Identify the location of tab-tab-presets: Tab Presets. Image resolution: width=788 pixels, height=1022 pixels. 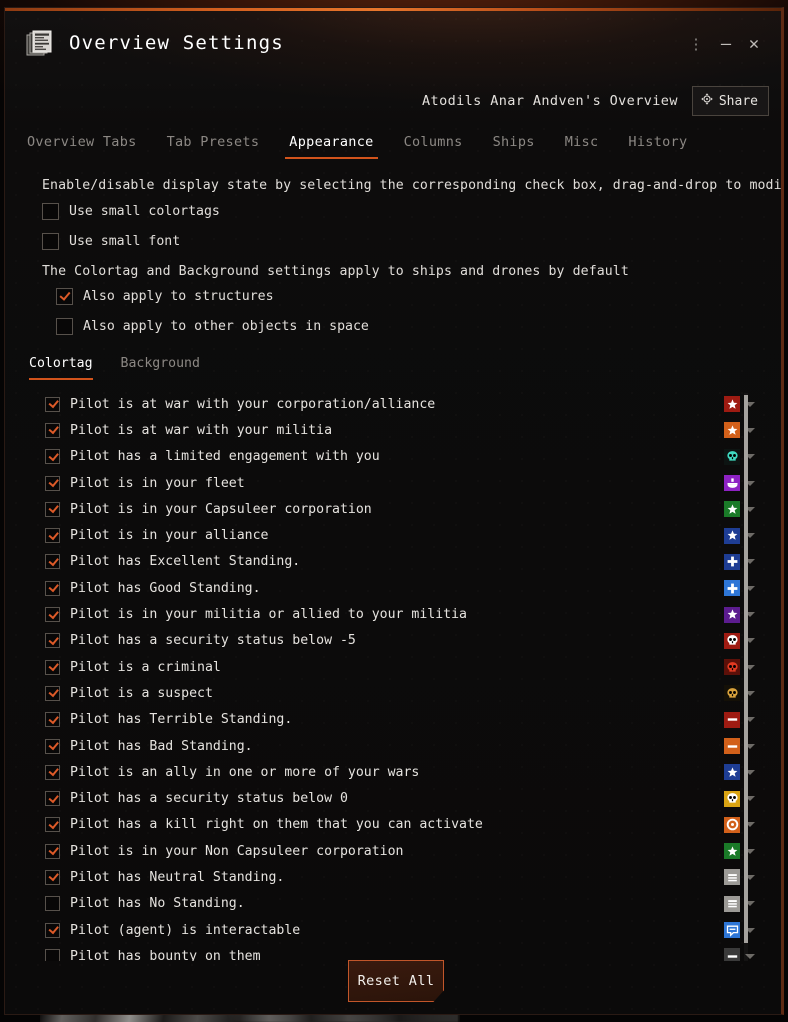
(213, 145).